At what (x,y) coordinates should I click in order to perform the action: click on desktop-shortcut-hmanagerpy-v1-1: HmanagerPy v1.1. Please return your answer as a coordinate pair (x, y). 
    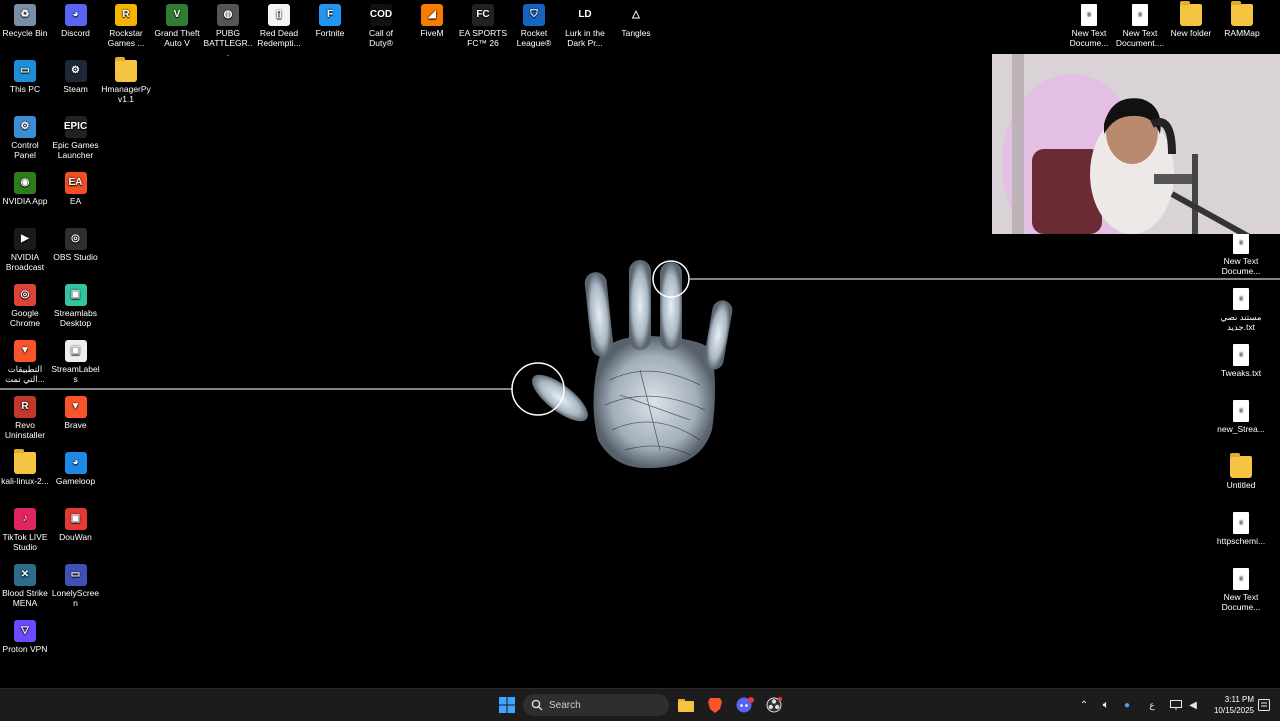
    Looking at the image, I should click on (126, 80).